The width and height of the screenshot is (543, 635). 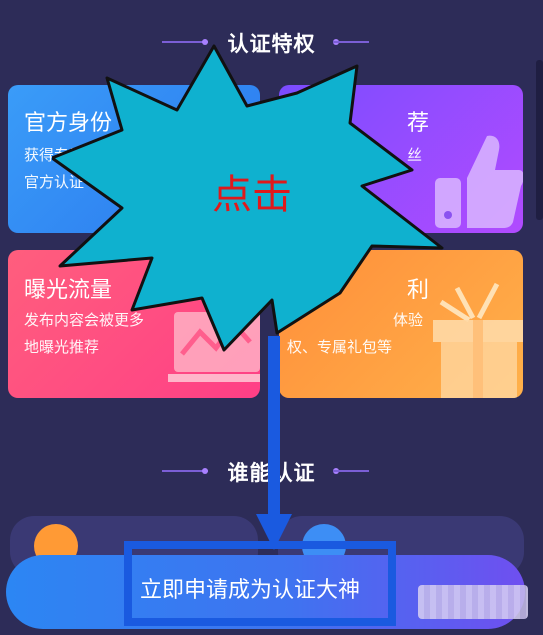 I want to click on blurred-watermark, so click(x=473, y=602).